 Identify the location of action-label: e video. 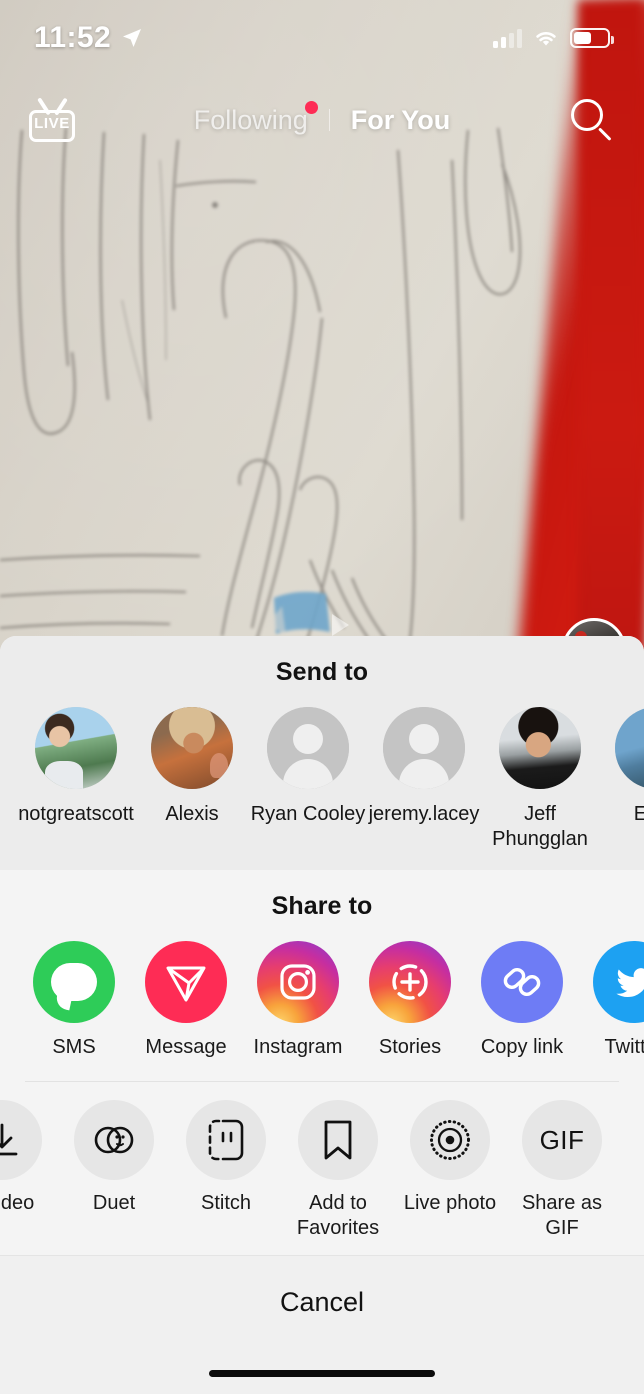
(17, 1203).